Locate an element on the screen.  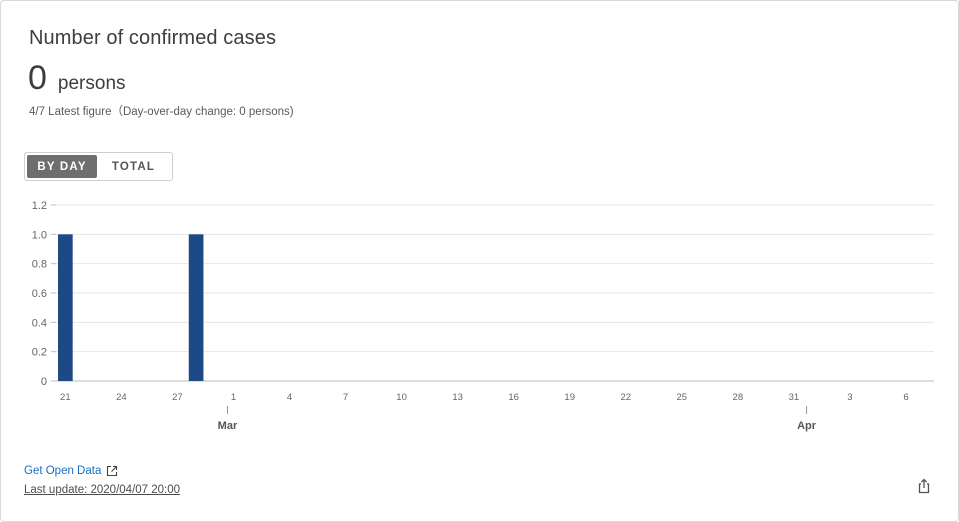
x-tick-label: 3 is located at coordinates (849, 397).